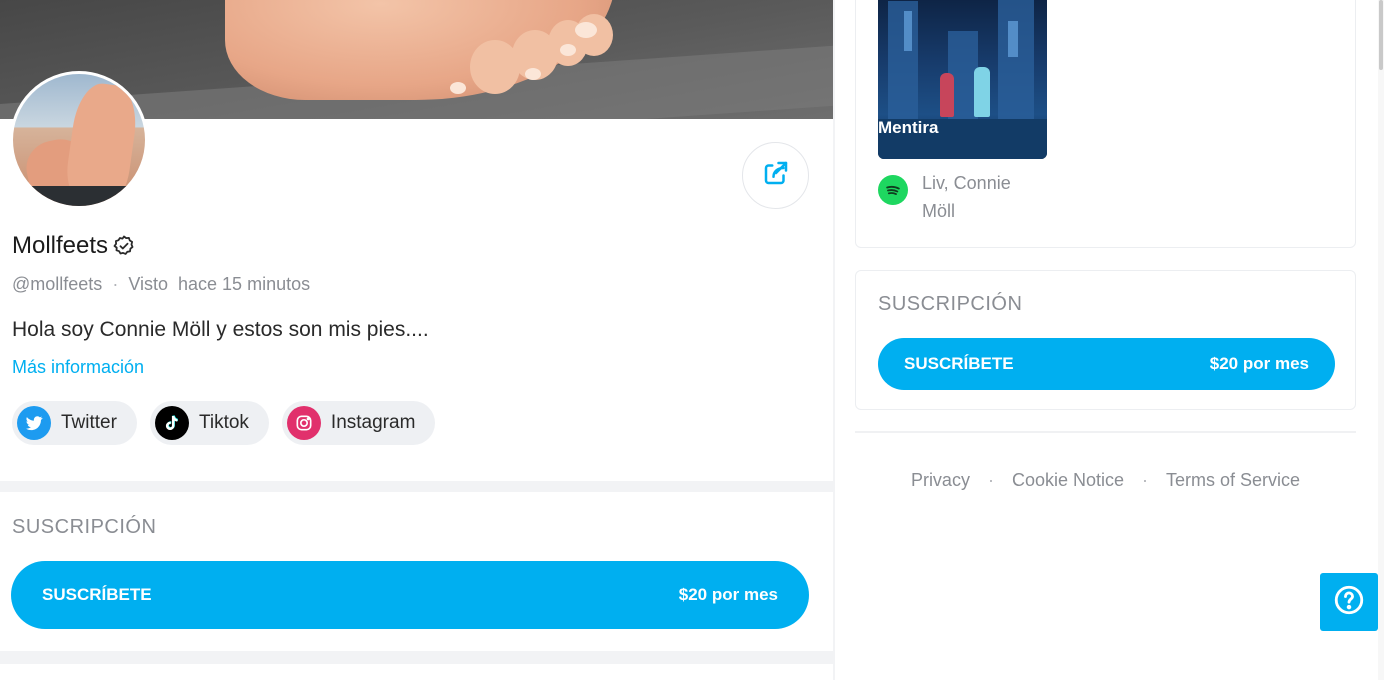  Describe the element at coordinates (893, 190) in the screenshot. I see `spotify-icon` at that location.